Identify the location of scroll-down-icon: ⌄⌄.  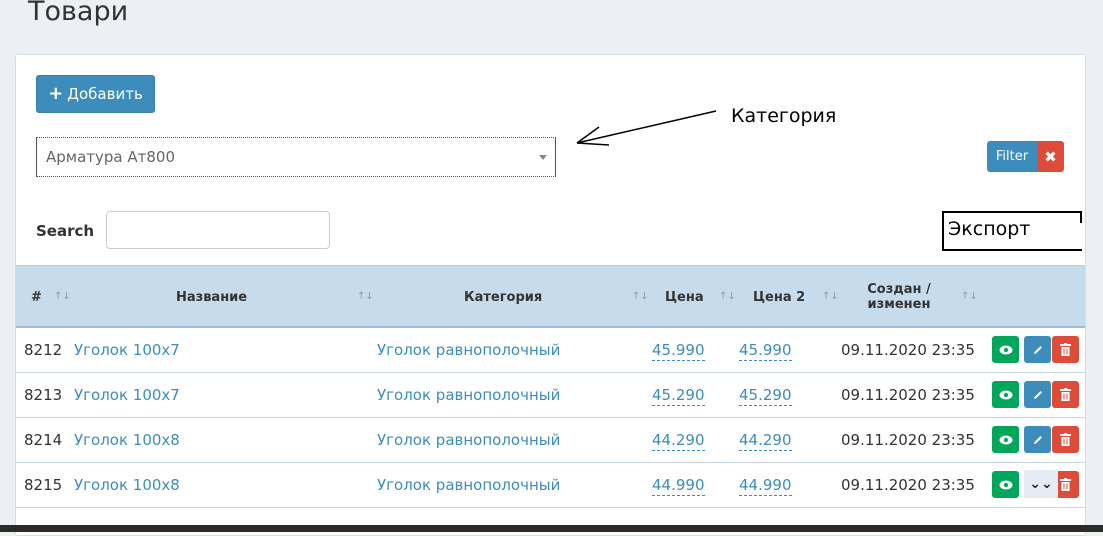
(1041, 484).